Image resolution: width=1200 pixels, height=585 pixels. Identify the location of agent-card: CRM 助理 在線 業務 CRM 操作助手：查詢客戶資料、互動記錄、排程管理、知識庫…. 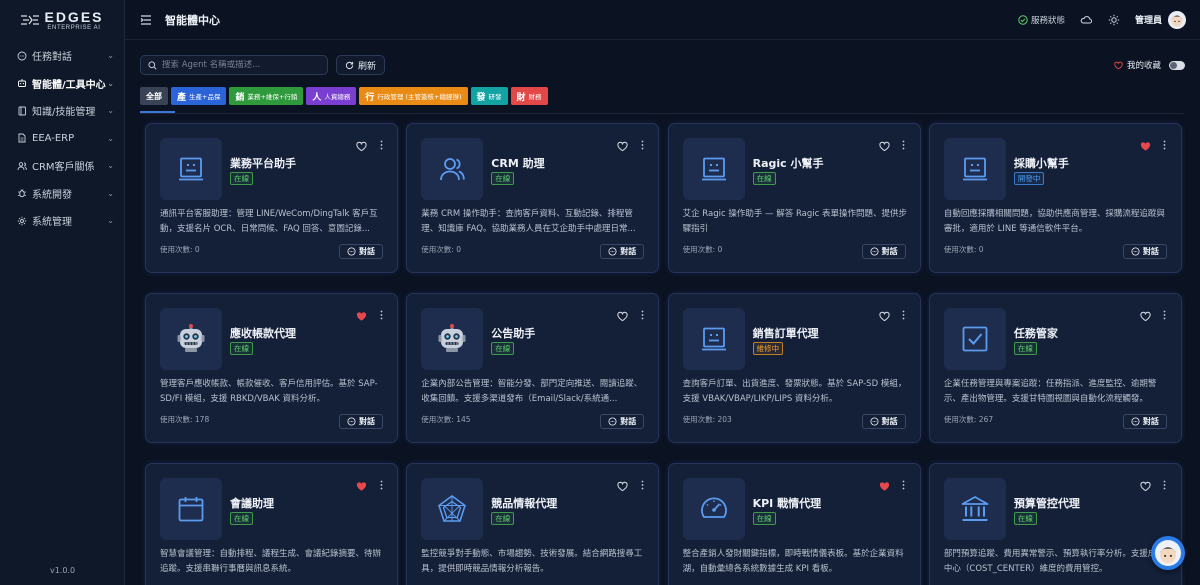
(533, 198).